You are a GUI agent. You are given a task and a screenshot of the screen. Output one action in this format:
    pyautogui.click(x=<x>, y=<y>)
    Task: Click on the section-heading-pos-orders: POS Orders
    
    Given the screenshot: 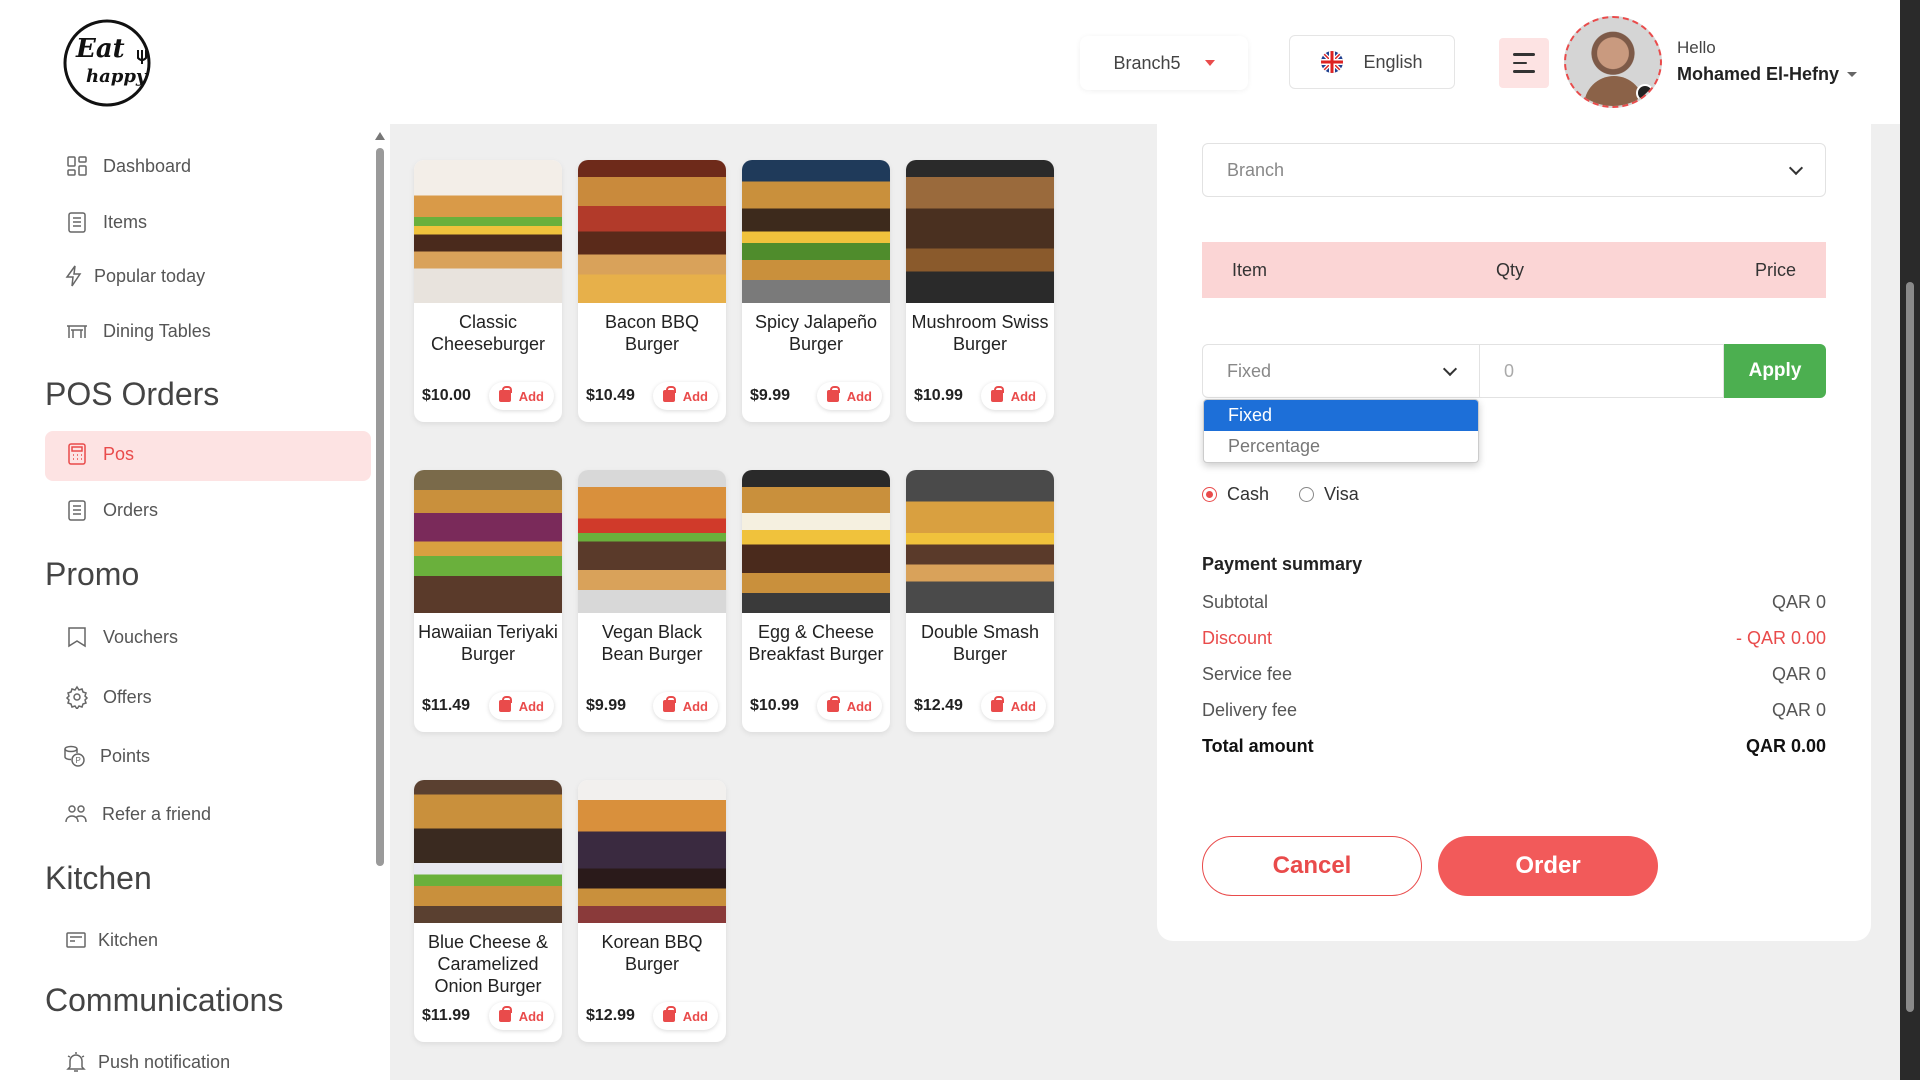 What is the action you would take?
    pyautogui.click(x=132, y=394)
    